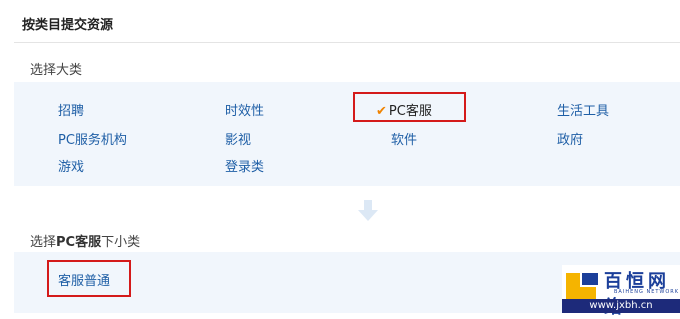 This screenshot has width=680, height=319. I want to click on category-item-film: 影视, so click(238, 138).